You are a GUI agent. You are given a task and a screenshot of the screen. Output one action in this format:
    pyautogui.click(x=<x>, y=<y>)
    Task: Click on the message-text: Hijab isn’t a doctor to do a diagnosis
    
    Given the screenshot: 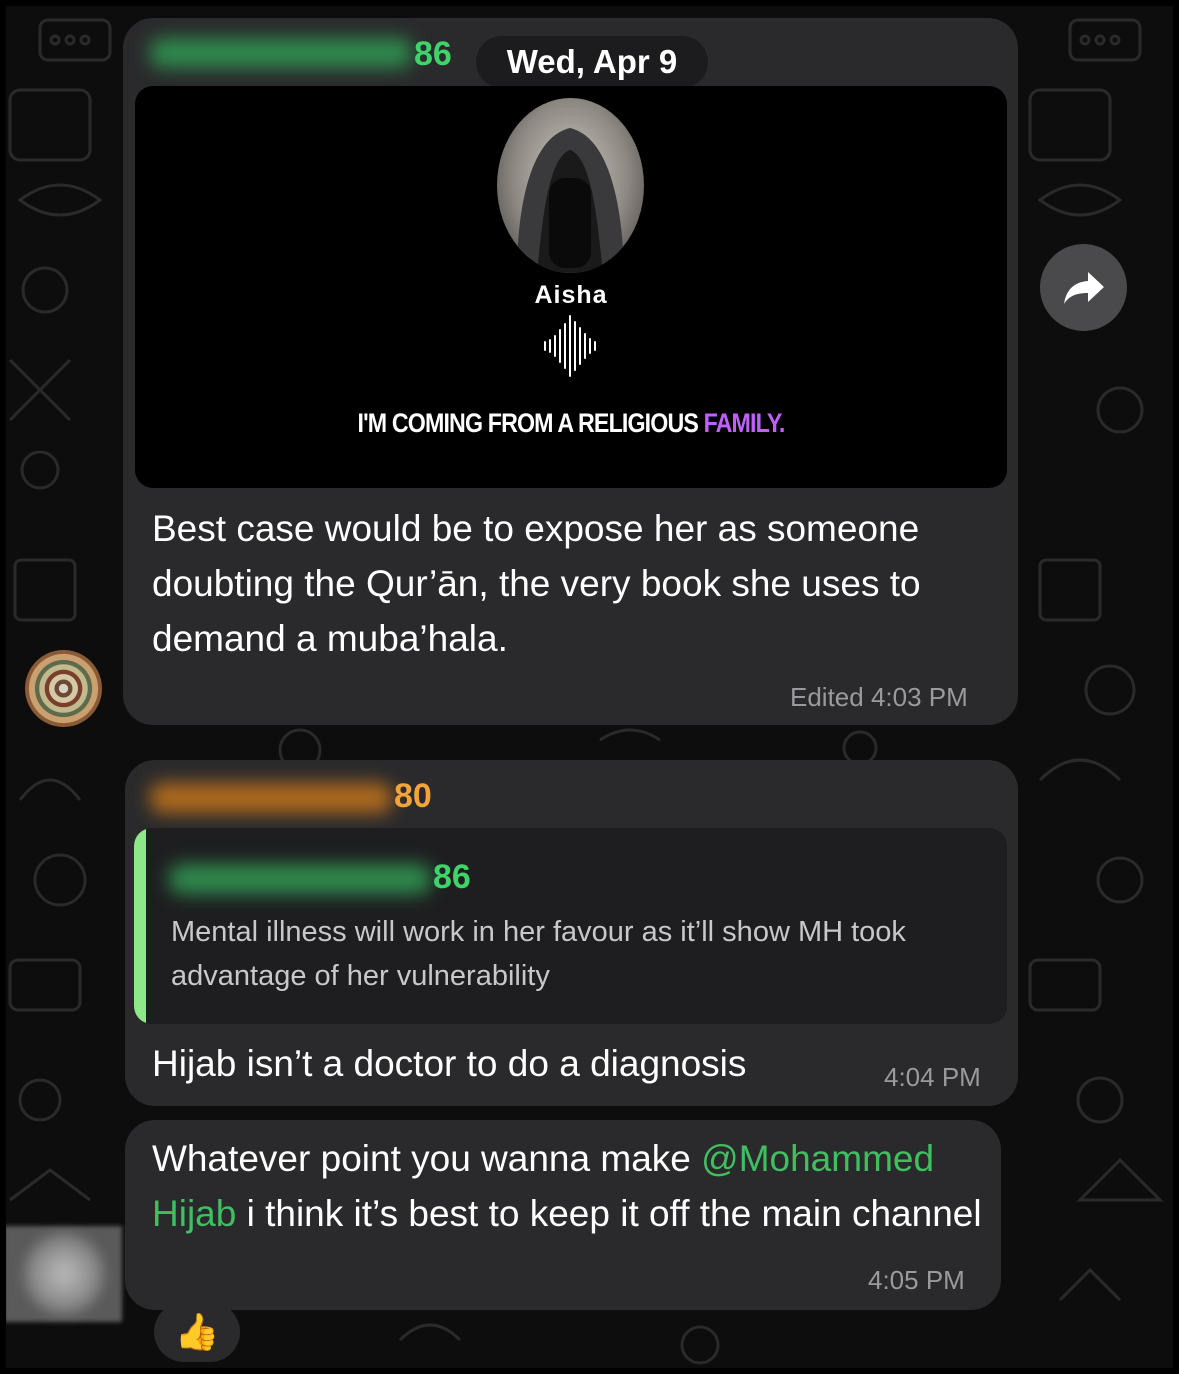 What is the action you would take?
    pyautogui.click(x=449, y=1063)
    